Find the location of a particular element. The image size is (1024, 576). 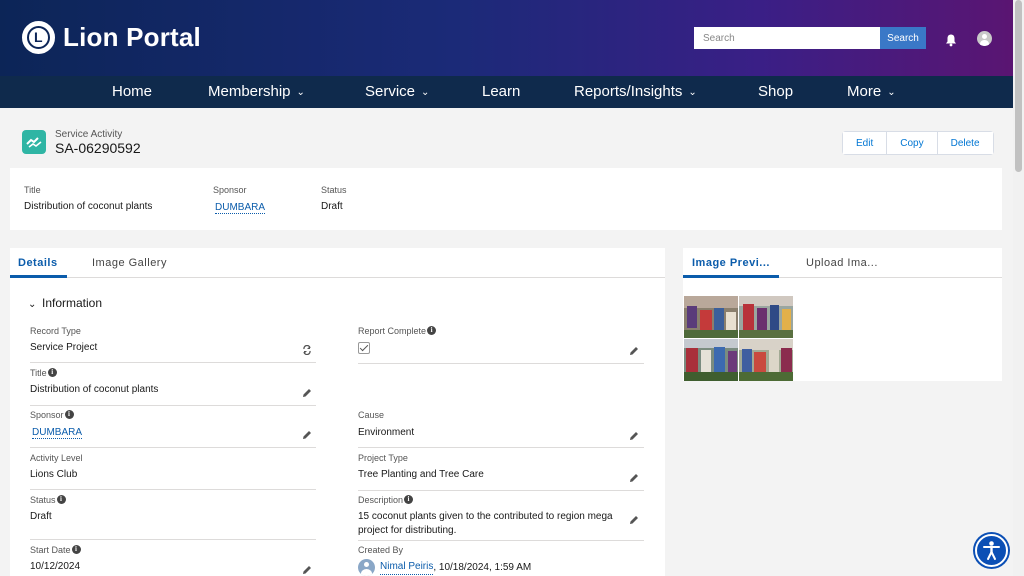

search-button: Search is located at coordinates (903, 38).